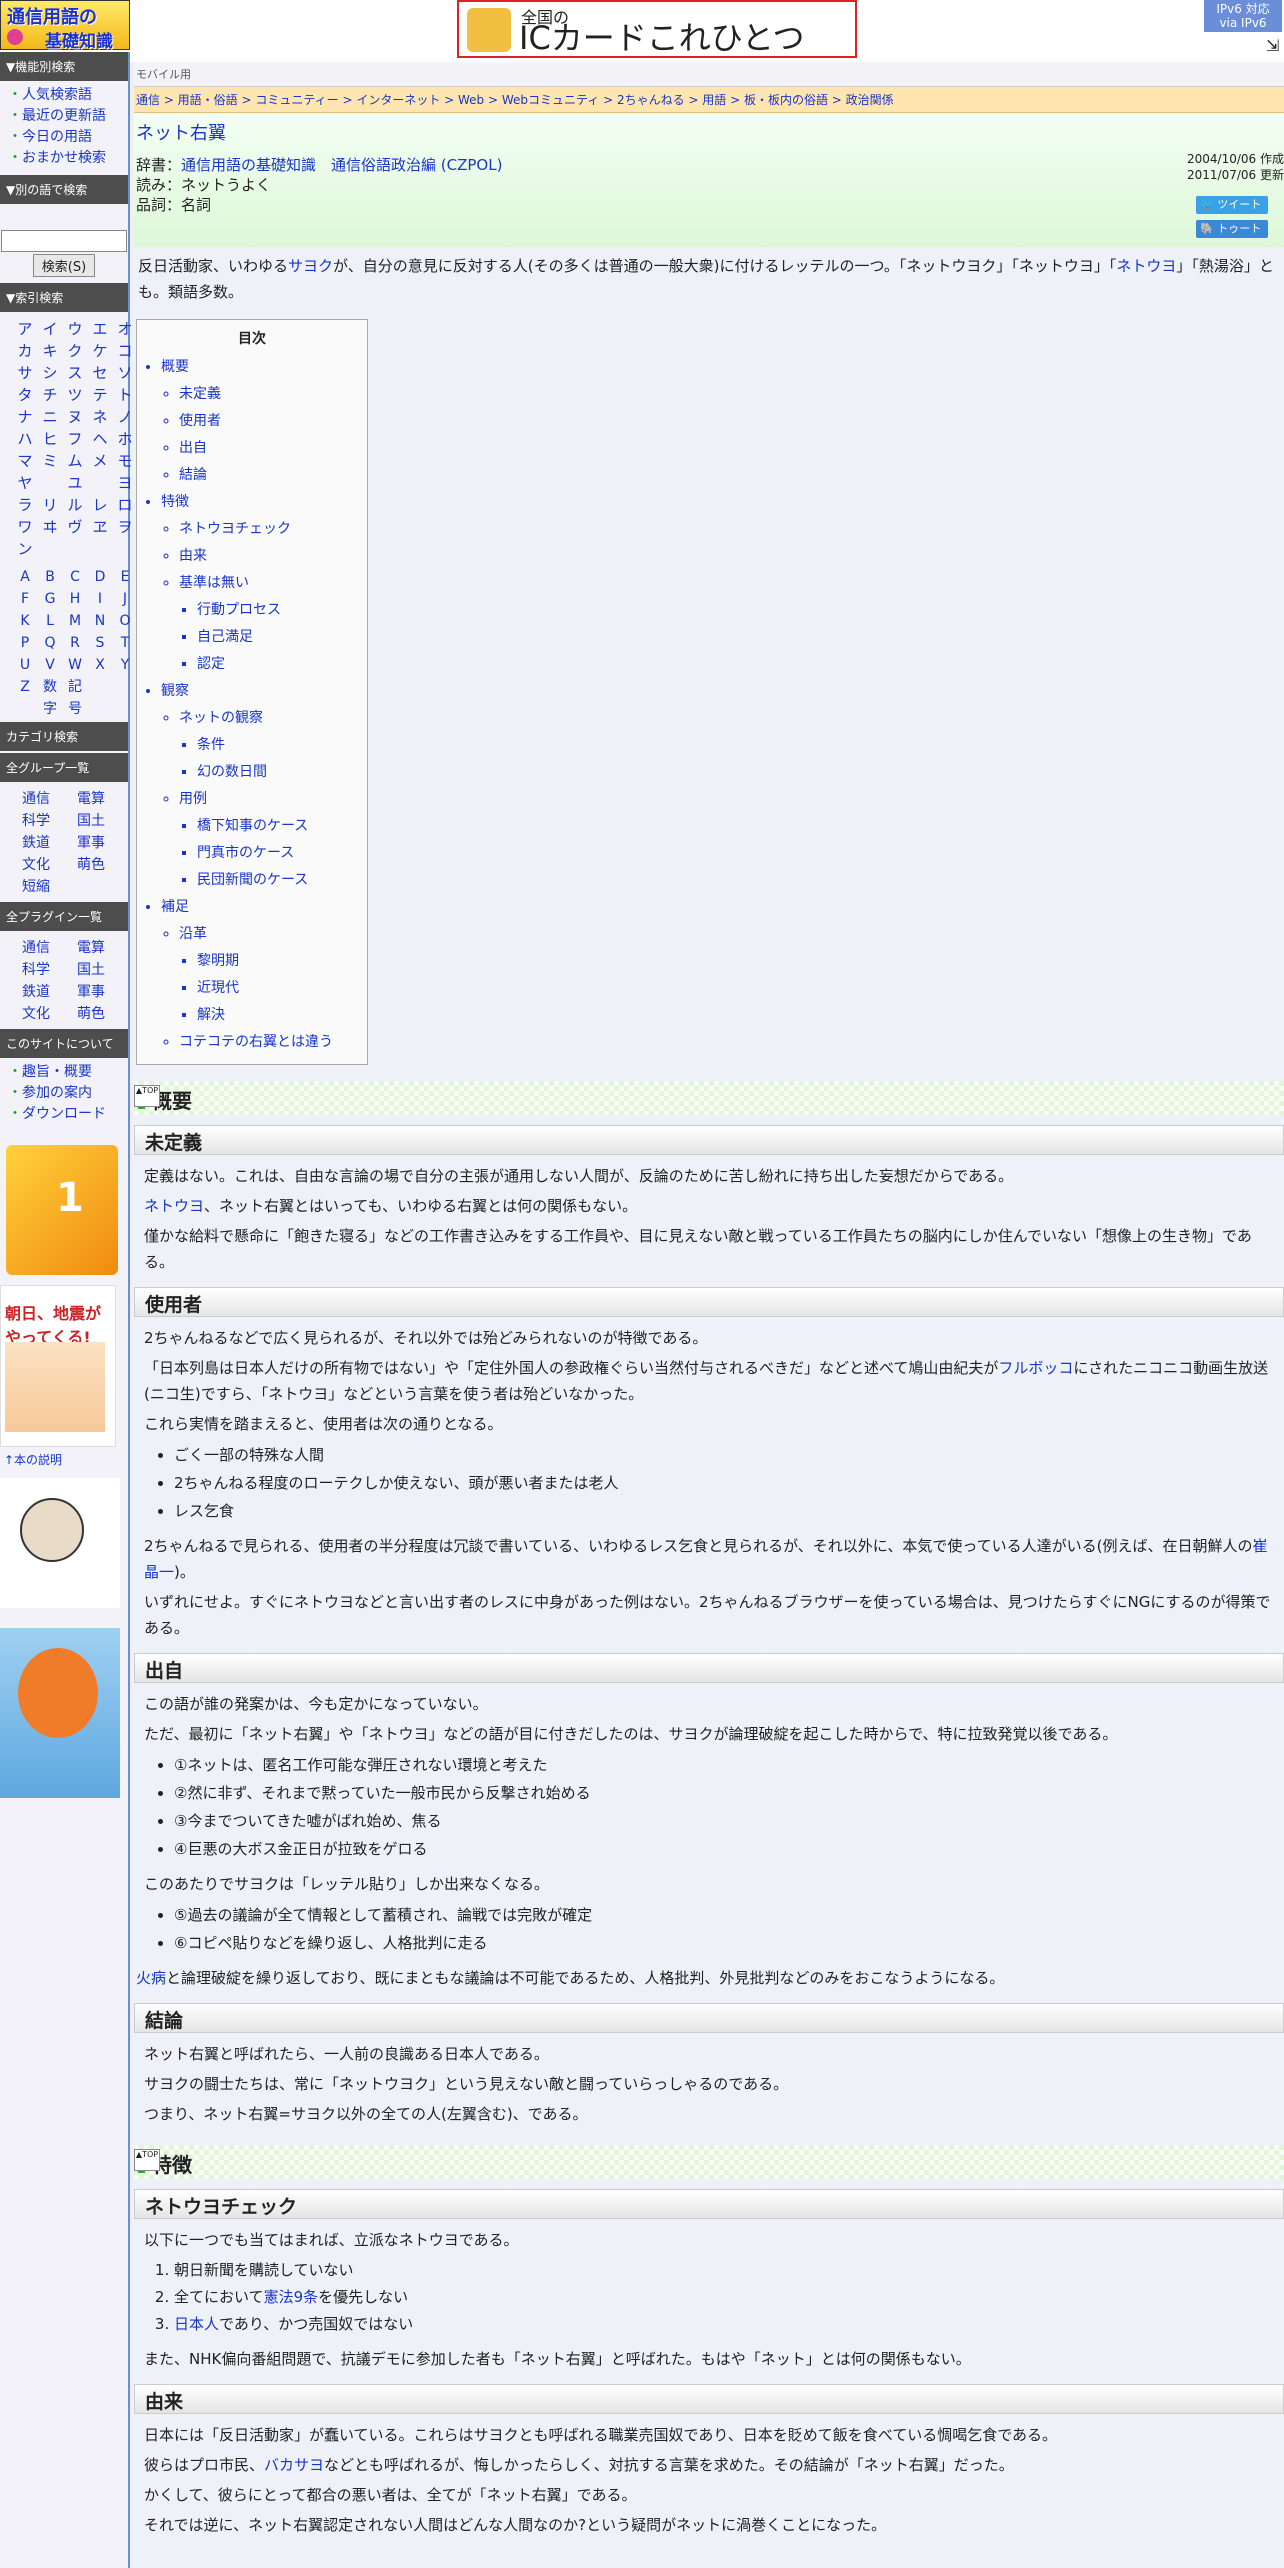  I want to click on kana-index-item: ト, so click(125, 395).